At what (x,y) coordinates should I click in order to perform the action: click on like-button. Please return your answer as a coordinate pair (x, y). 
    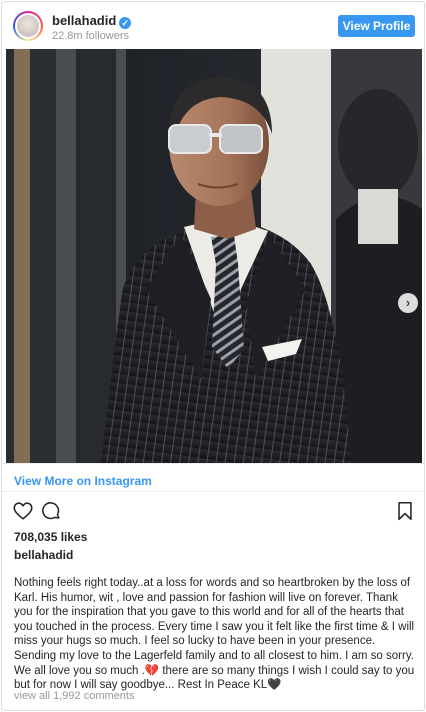
    Looking at the image, I should click on (24, 512).